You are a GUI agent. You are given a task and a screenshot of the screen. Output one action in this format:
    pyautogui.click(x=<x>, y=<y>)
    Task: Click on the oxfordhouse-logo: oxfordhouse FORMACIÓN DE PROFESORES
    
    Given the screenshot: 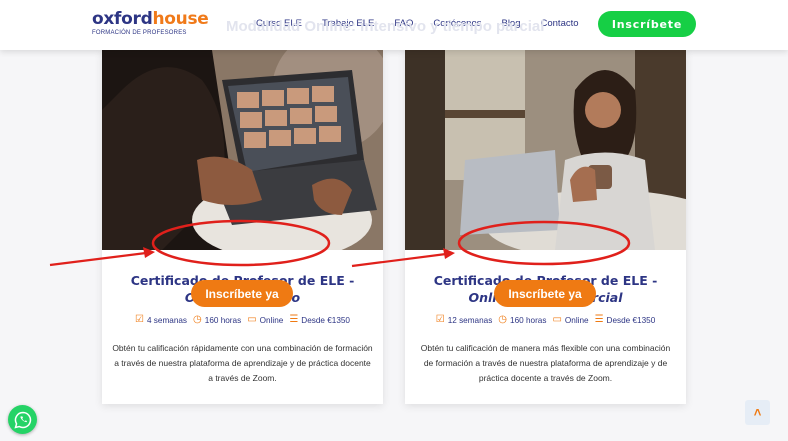 What is the action you would take?
    pyautogui.click(x=150, y=22)
    